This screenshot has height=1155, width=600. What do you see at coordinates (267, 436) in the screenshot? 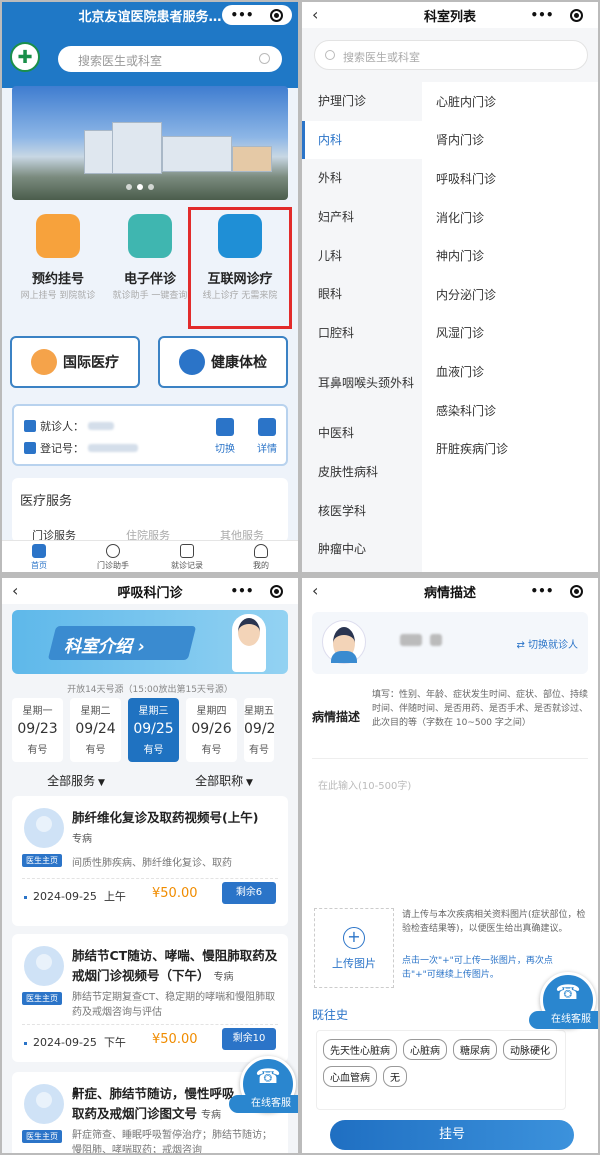
I see `detail-button: 详情` at bounding box center [267, 436].